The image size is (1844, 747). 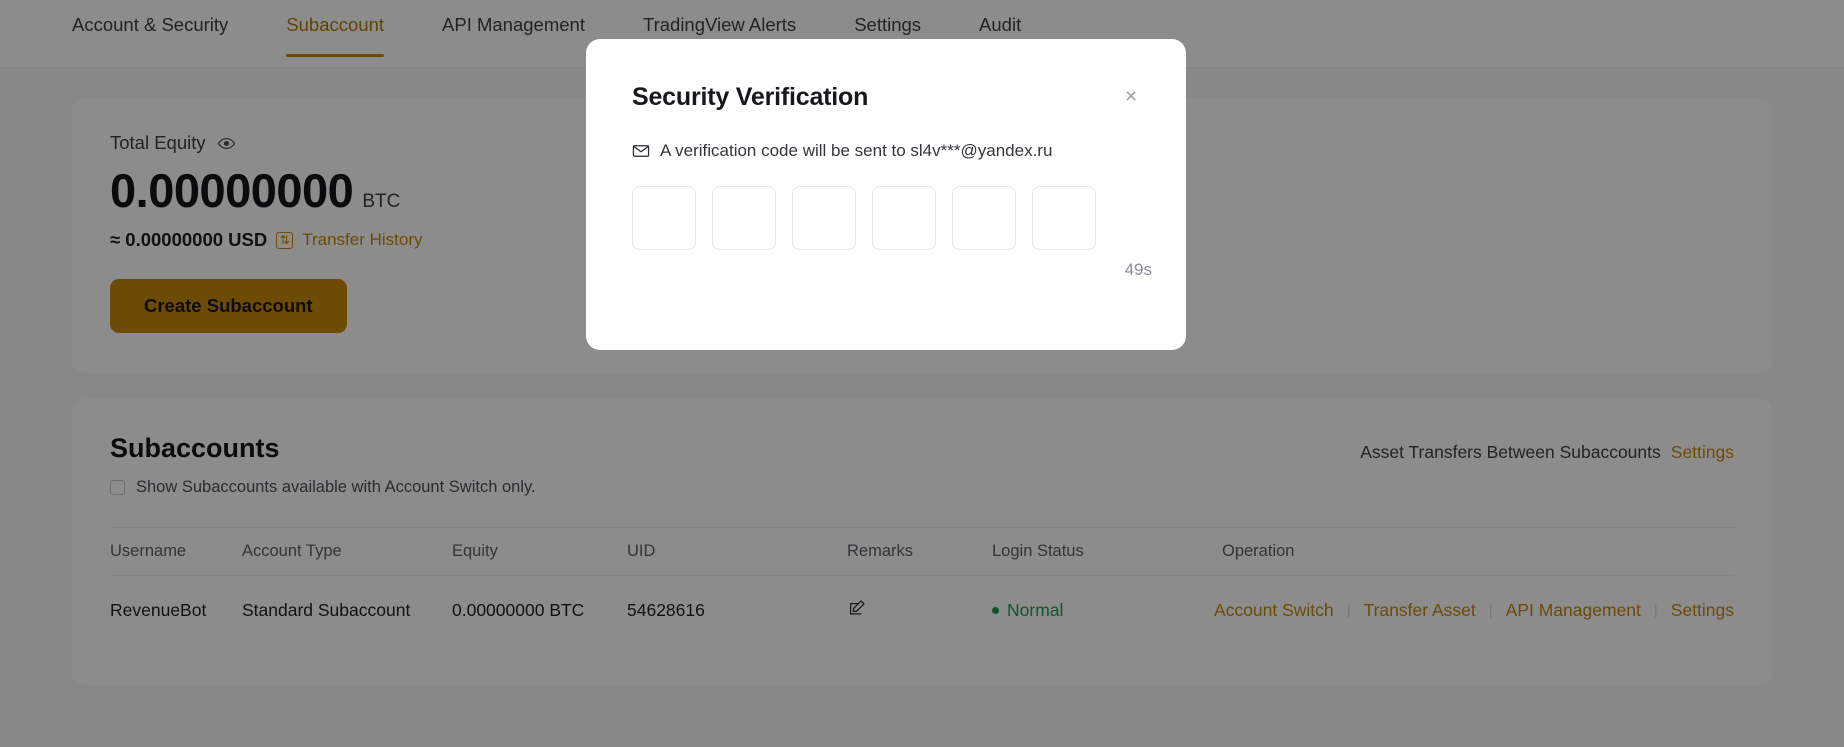 I want to click on close-icon: ×, so click(x=1131, y=96).